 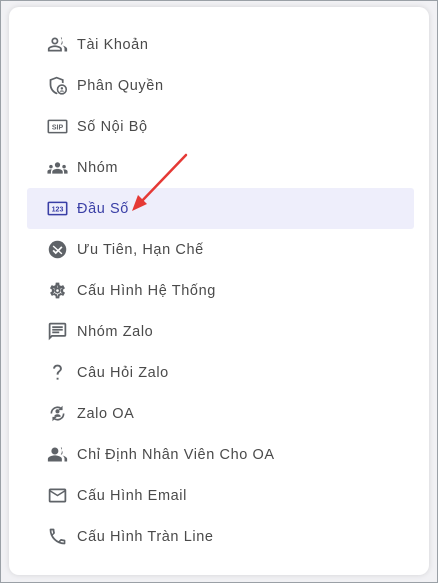 What do you see at coordinates (57, 168) in the screenshot?
I see `group-icon` at bounding box center [57, 168].